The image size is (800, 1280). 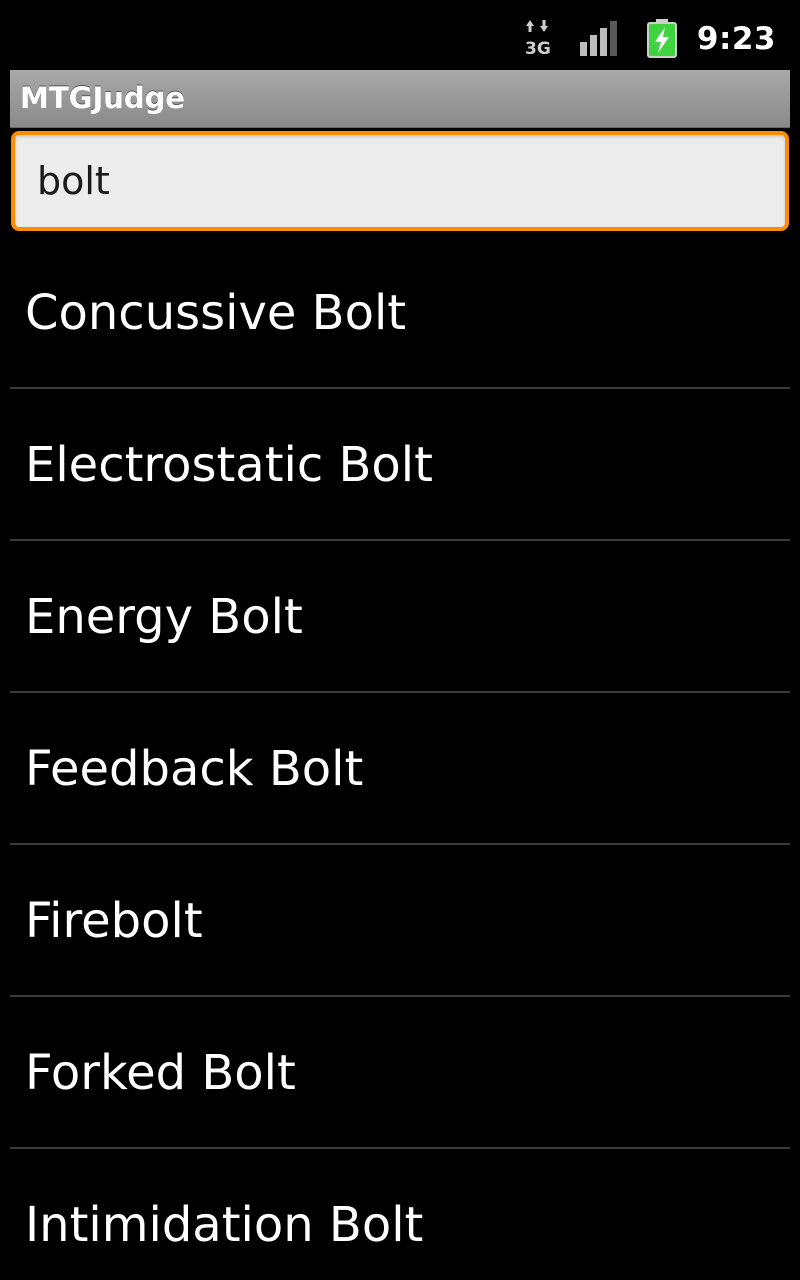 I want to click on list-item-label: Firebolt, so click(x=114, y=921).